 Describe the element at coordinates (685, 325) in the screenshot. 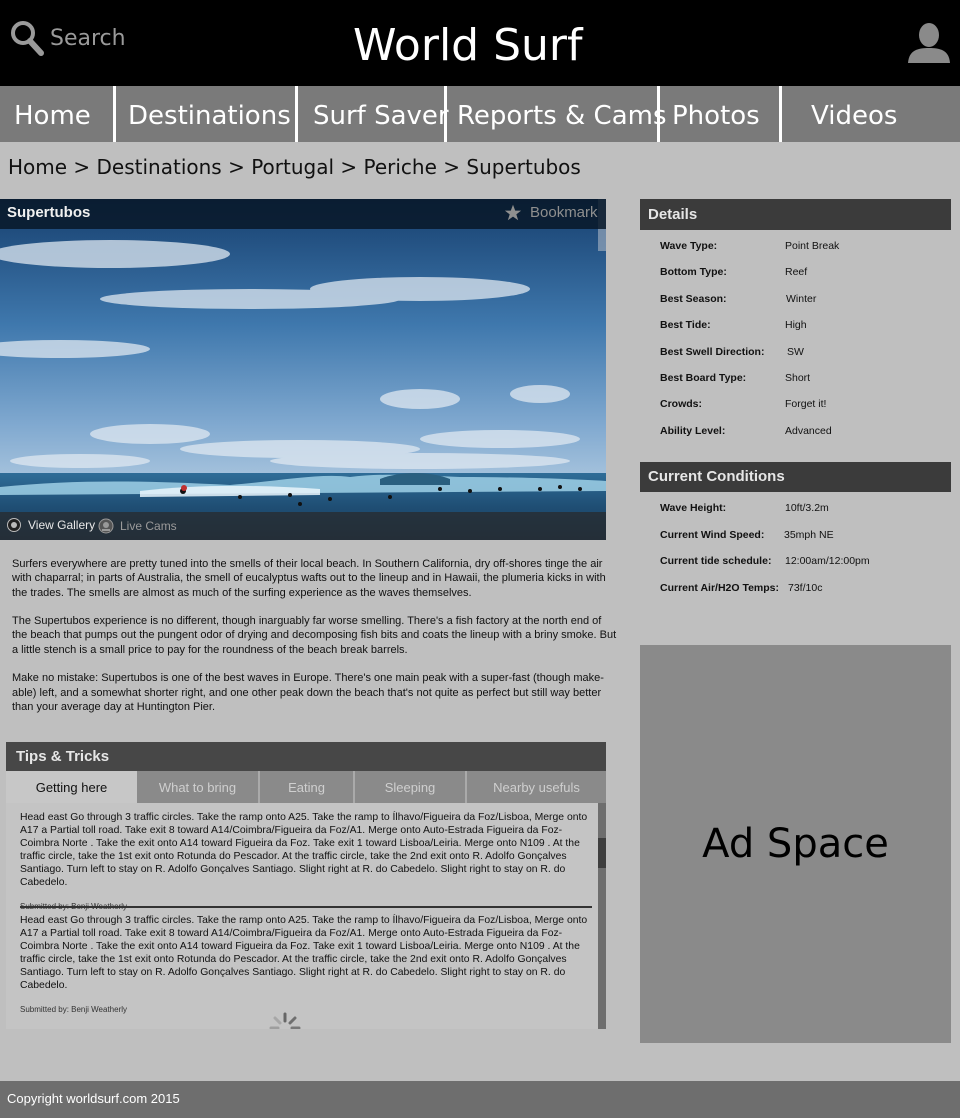

I see `detail-label: Best Tide:` at that location.